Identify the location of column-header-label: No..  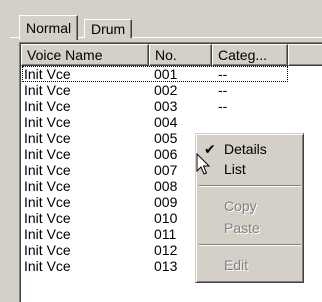
(166, 55).